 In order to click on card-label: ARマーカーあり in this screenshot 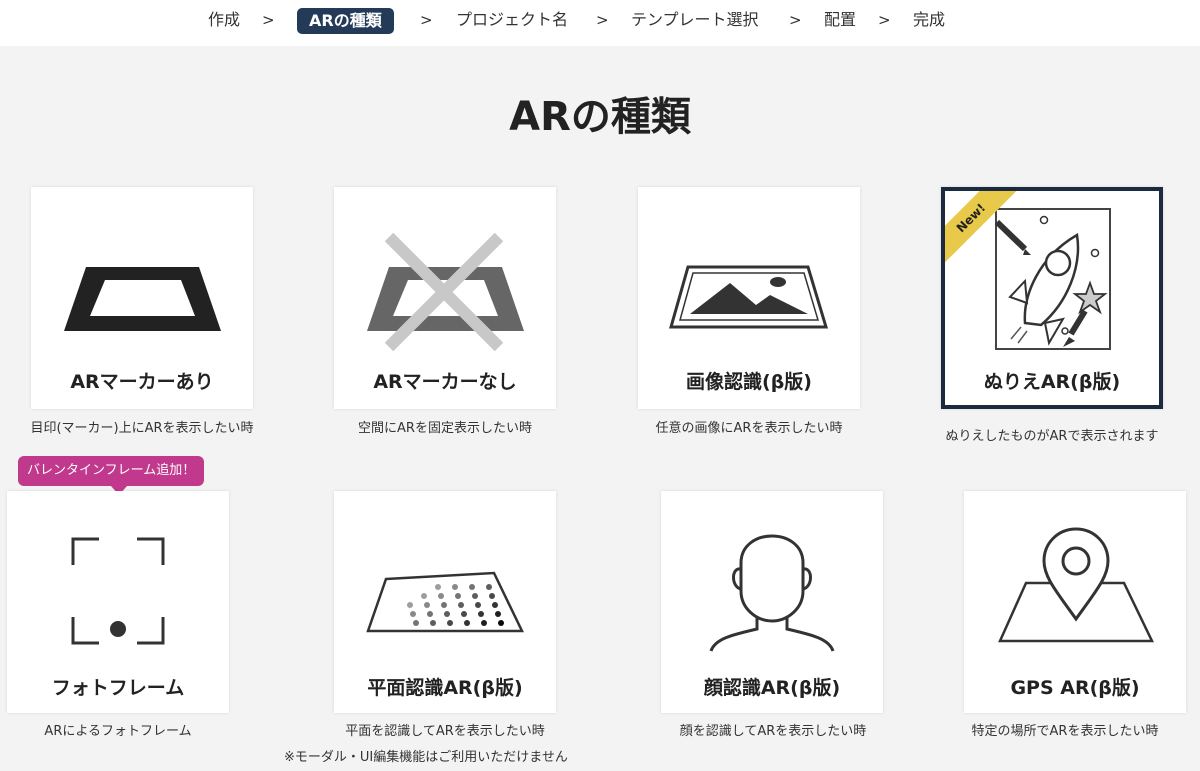, I will do `click(142, 382)`.